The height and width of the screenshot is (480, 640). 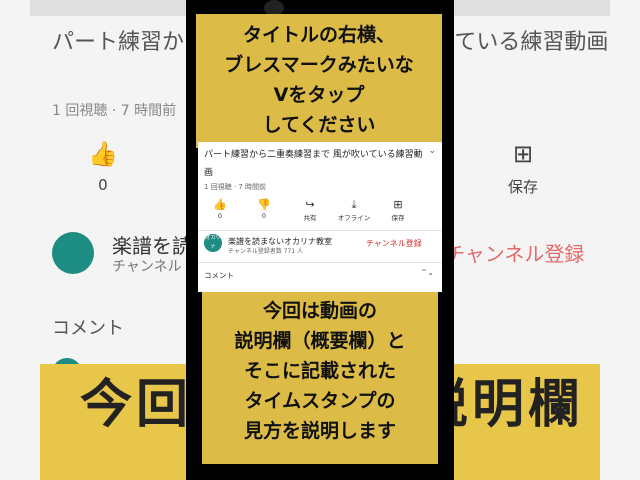 What do you see at coordinates (315, 164) in the screenshot?
I see `video-title: パート練習から二重奏練習まで 風が吹いている練習動画` at bounding box center [315, 164].